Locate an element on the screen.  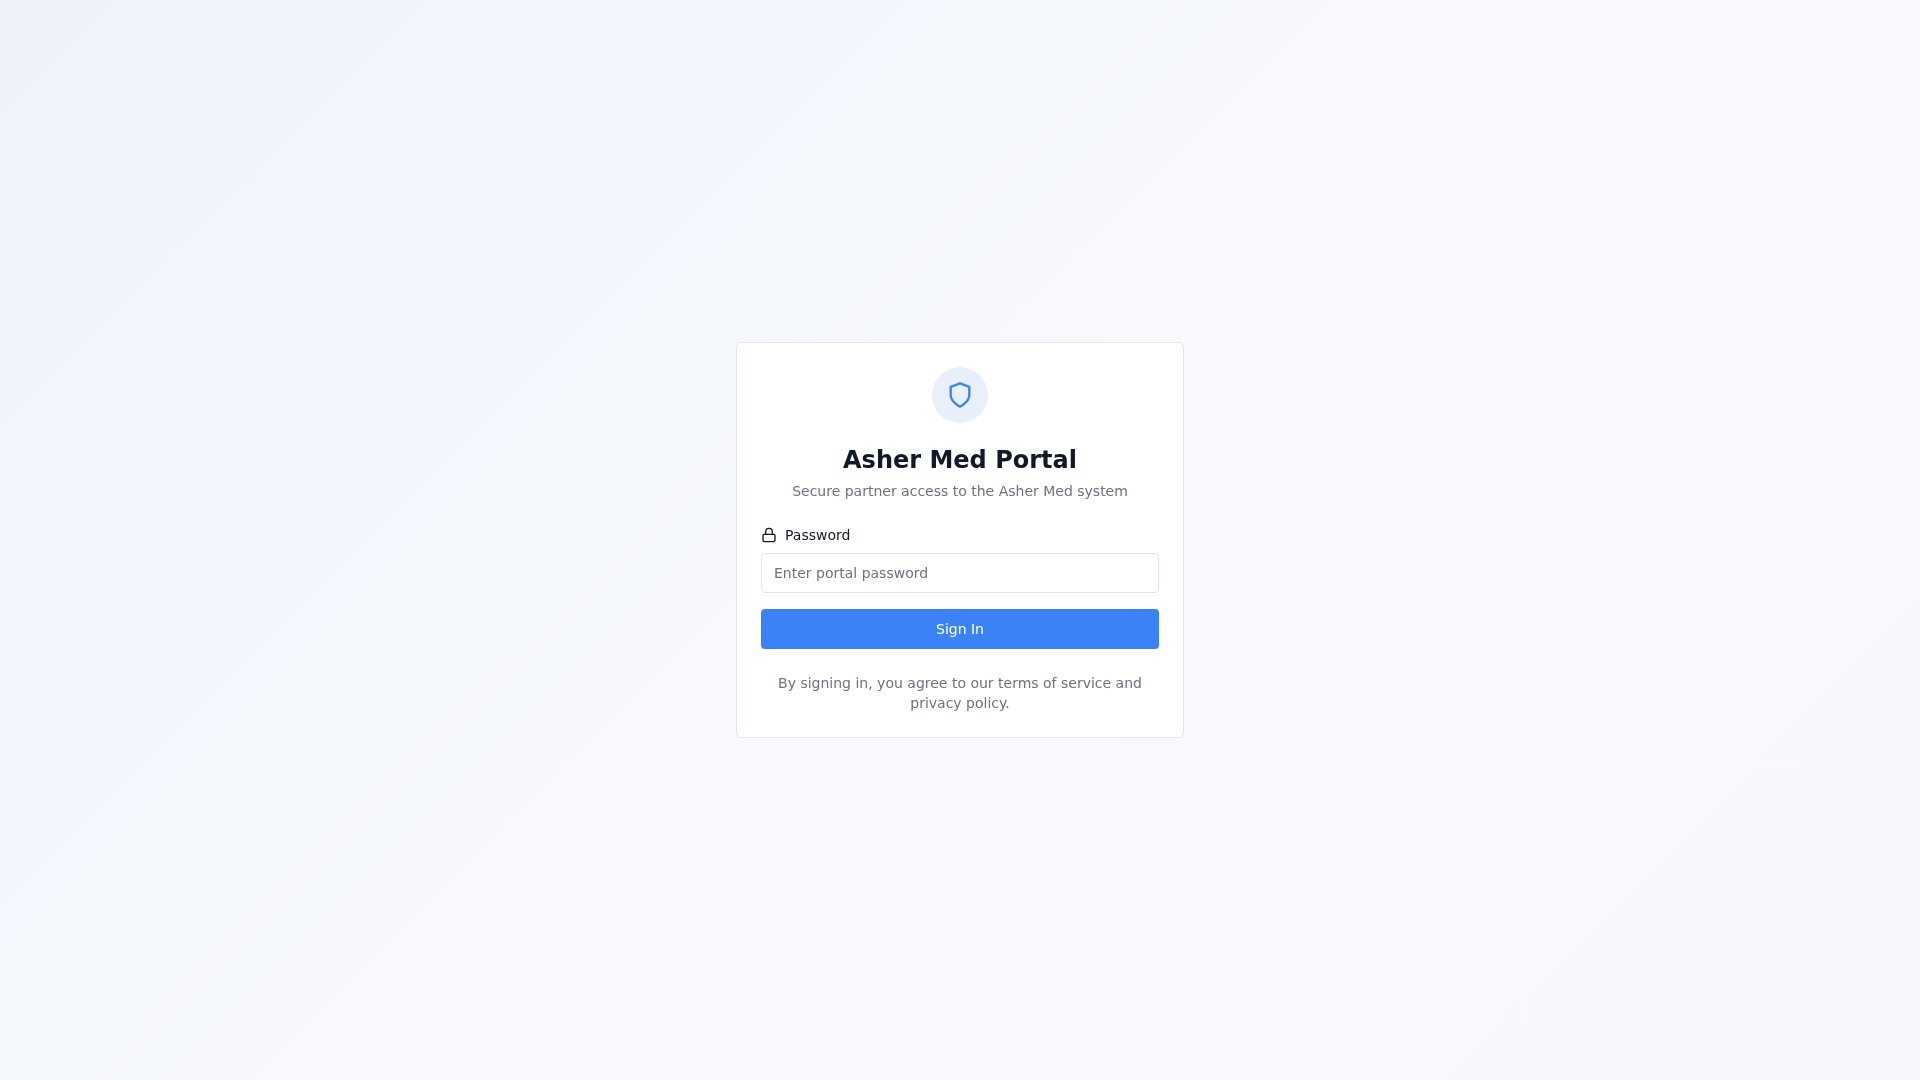
portal-title: Asher Med Portal is located at coordinates (960, 460).